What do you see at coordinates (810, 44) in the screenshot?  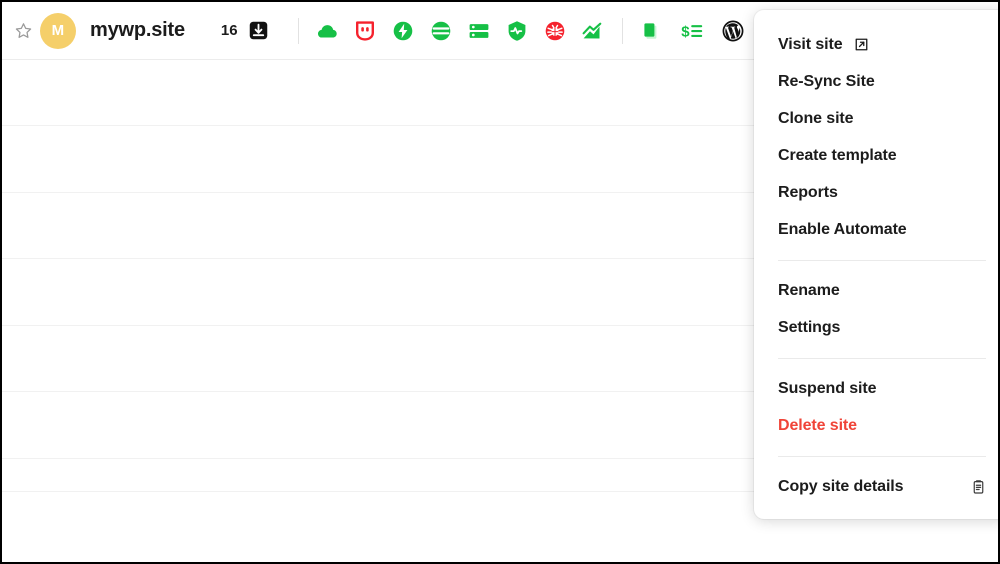 I see `menu-item-label: Visit site` at bounding box center [810, 44].